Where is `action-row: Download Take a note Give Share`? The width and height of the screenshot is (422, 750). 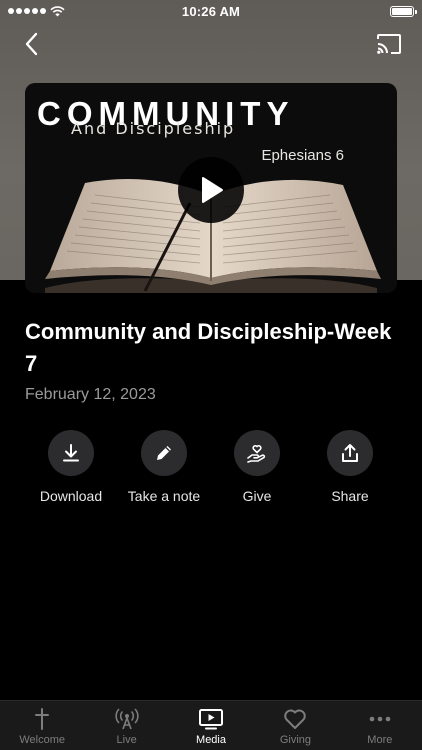
action-row: Download Take a note Give Share is located at coordinates (211, 470).